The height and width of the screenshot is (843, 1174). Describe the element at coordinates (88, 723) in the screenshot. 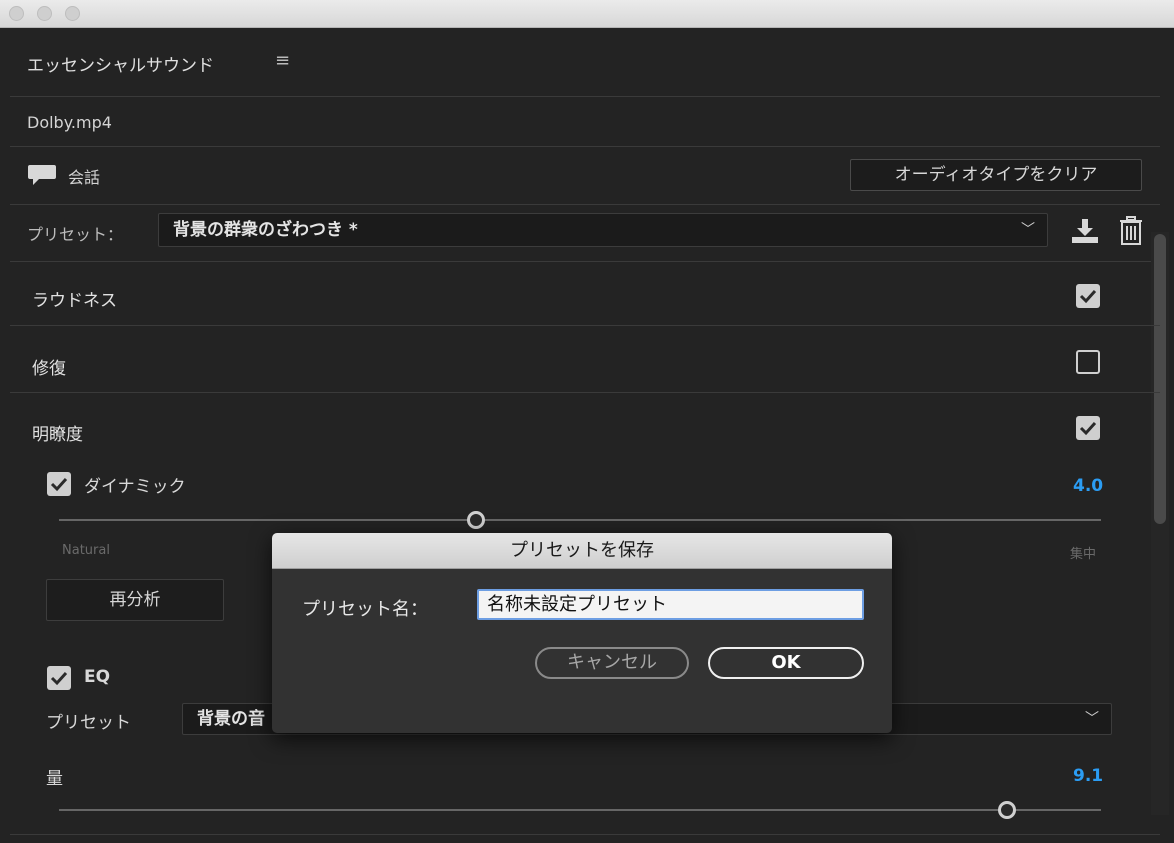

I see `eq-preset-label: プリセット` at that location.